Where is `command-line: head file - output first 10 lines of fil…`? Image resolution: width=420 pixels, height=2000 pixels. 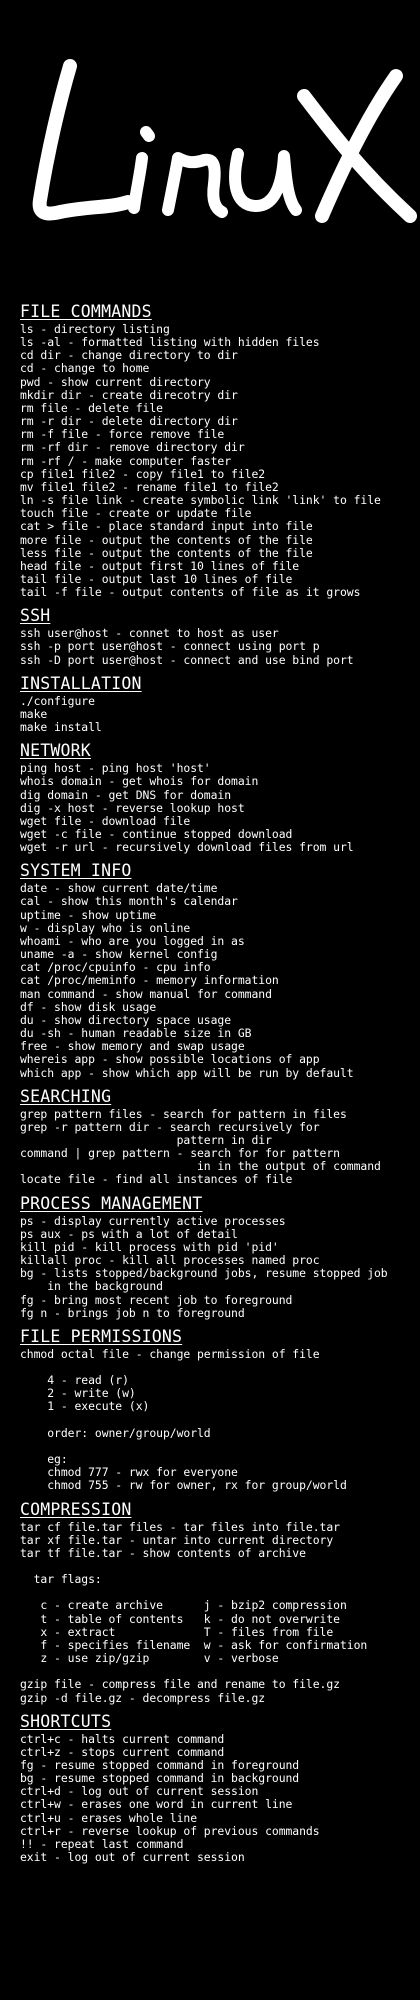
command-line: head file - output first 10 lines of fil… is located at coordinates (160, 565).